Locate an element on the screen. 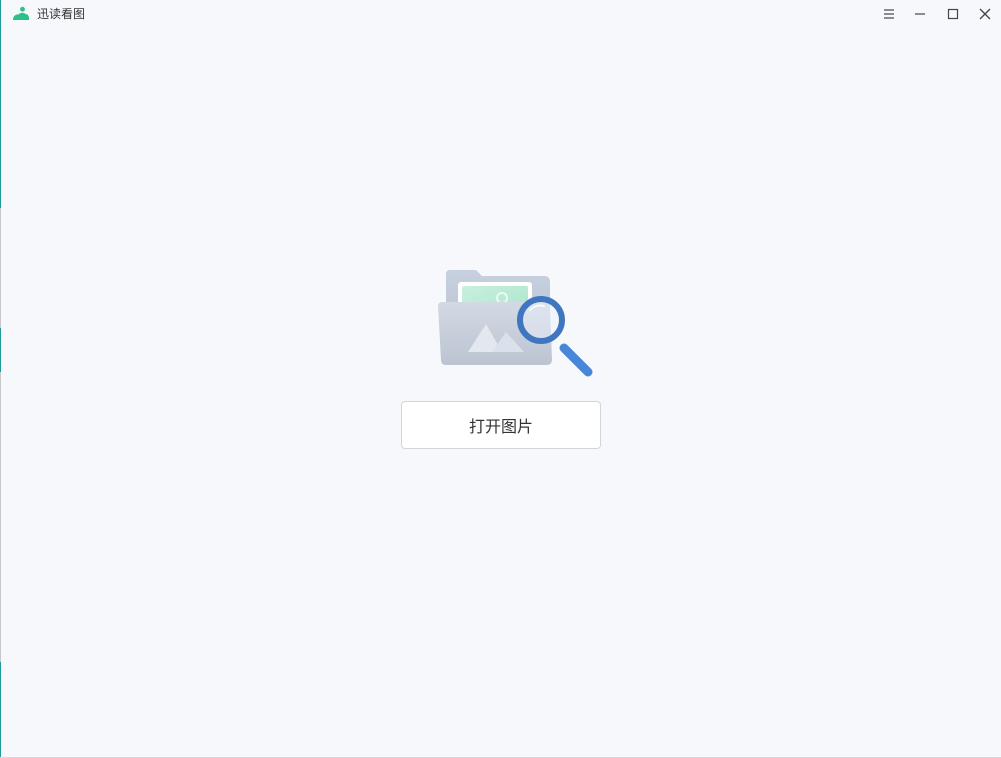  minimize-button is located at coordinates (920, 14).